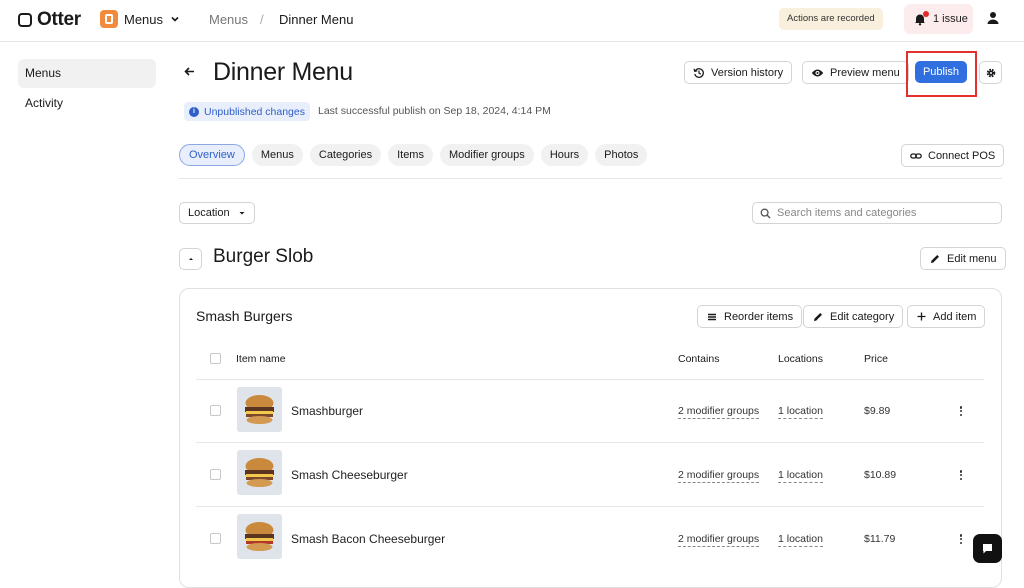  Describe the element at coordinates (228, 19) in the screenshot. I see `breadcrumb-menus: Menus` at that location.